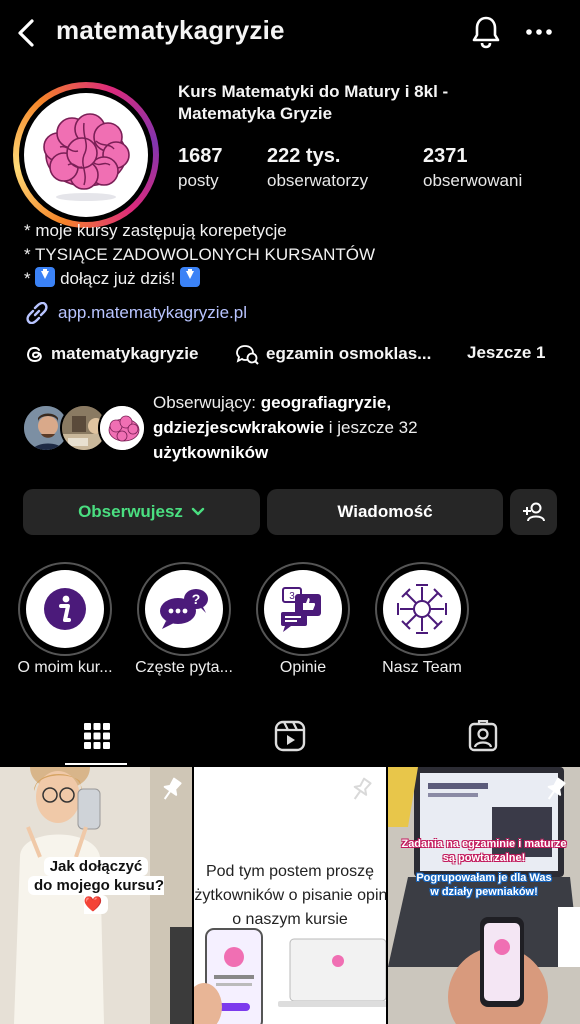 This screenshot has height=1024, width=580. What do you see at coordinates (96, 866) in the screenshot?
I see `post-text-line: Jak dołączyć` at bounding box center [96, 866].